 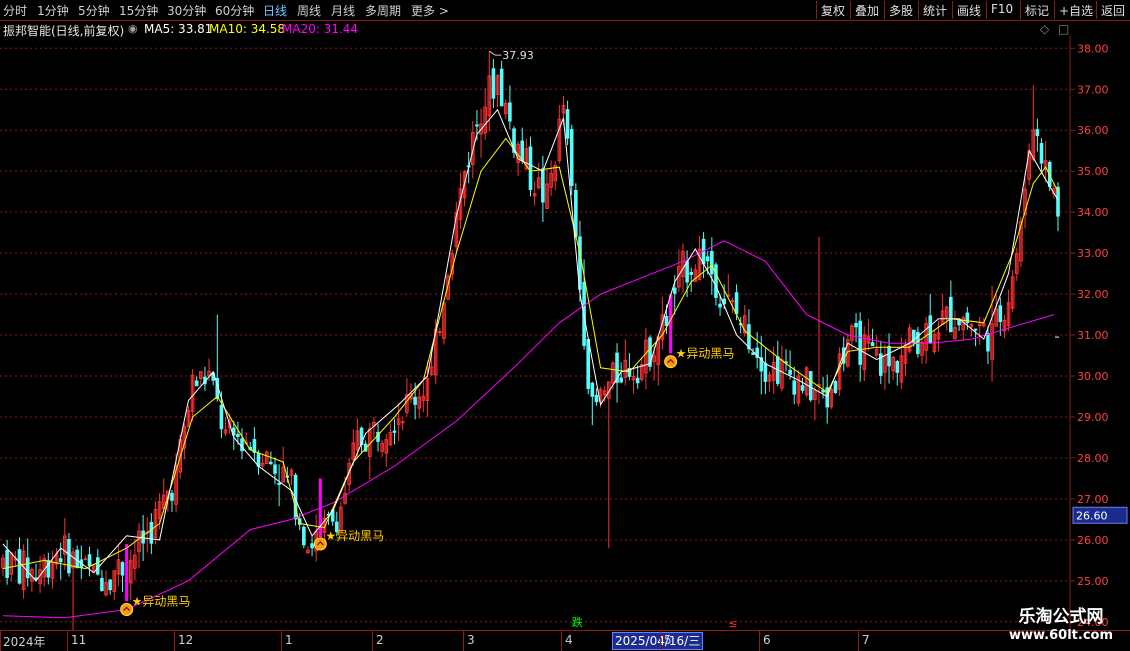 What do you see at coordinates (565, 640) in the screenshot?
I see `date-axis: 2025/04/16/三 2024年 11 12 1 2 3 4 5 6 7` at bounding box center [565, 640].